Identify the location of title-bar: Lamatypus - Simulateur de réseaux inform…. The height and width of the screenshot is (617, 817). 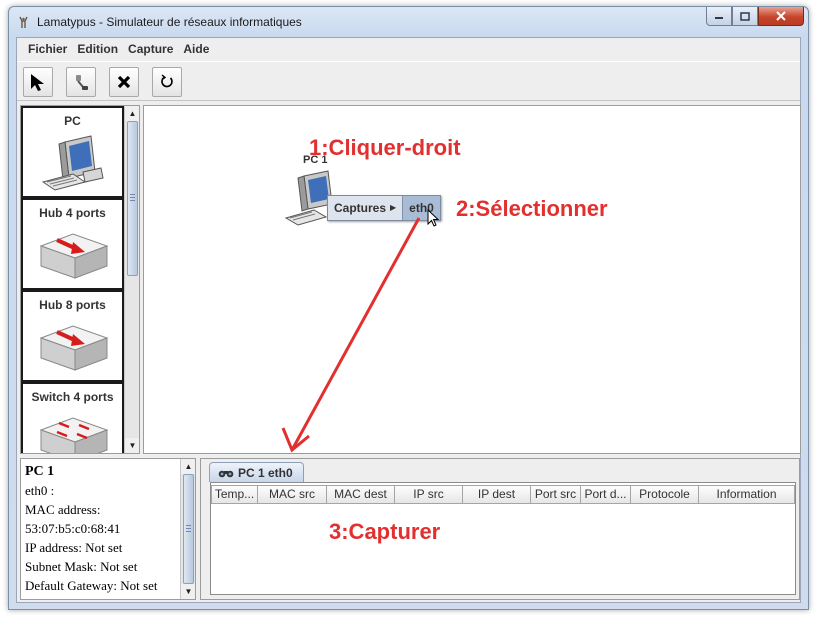
(408, 21).